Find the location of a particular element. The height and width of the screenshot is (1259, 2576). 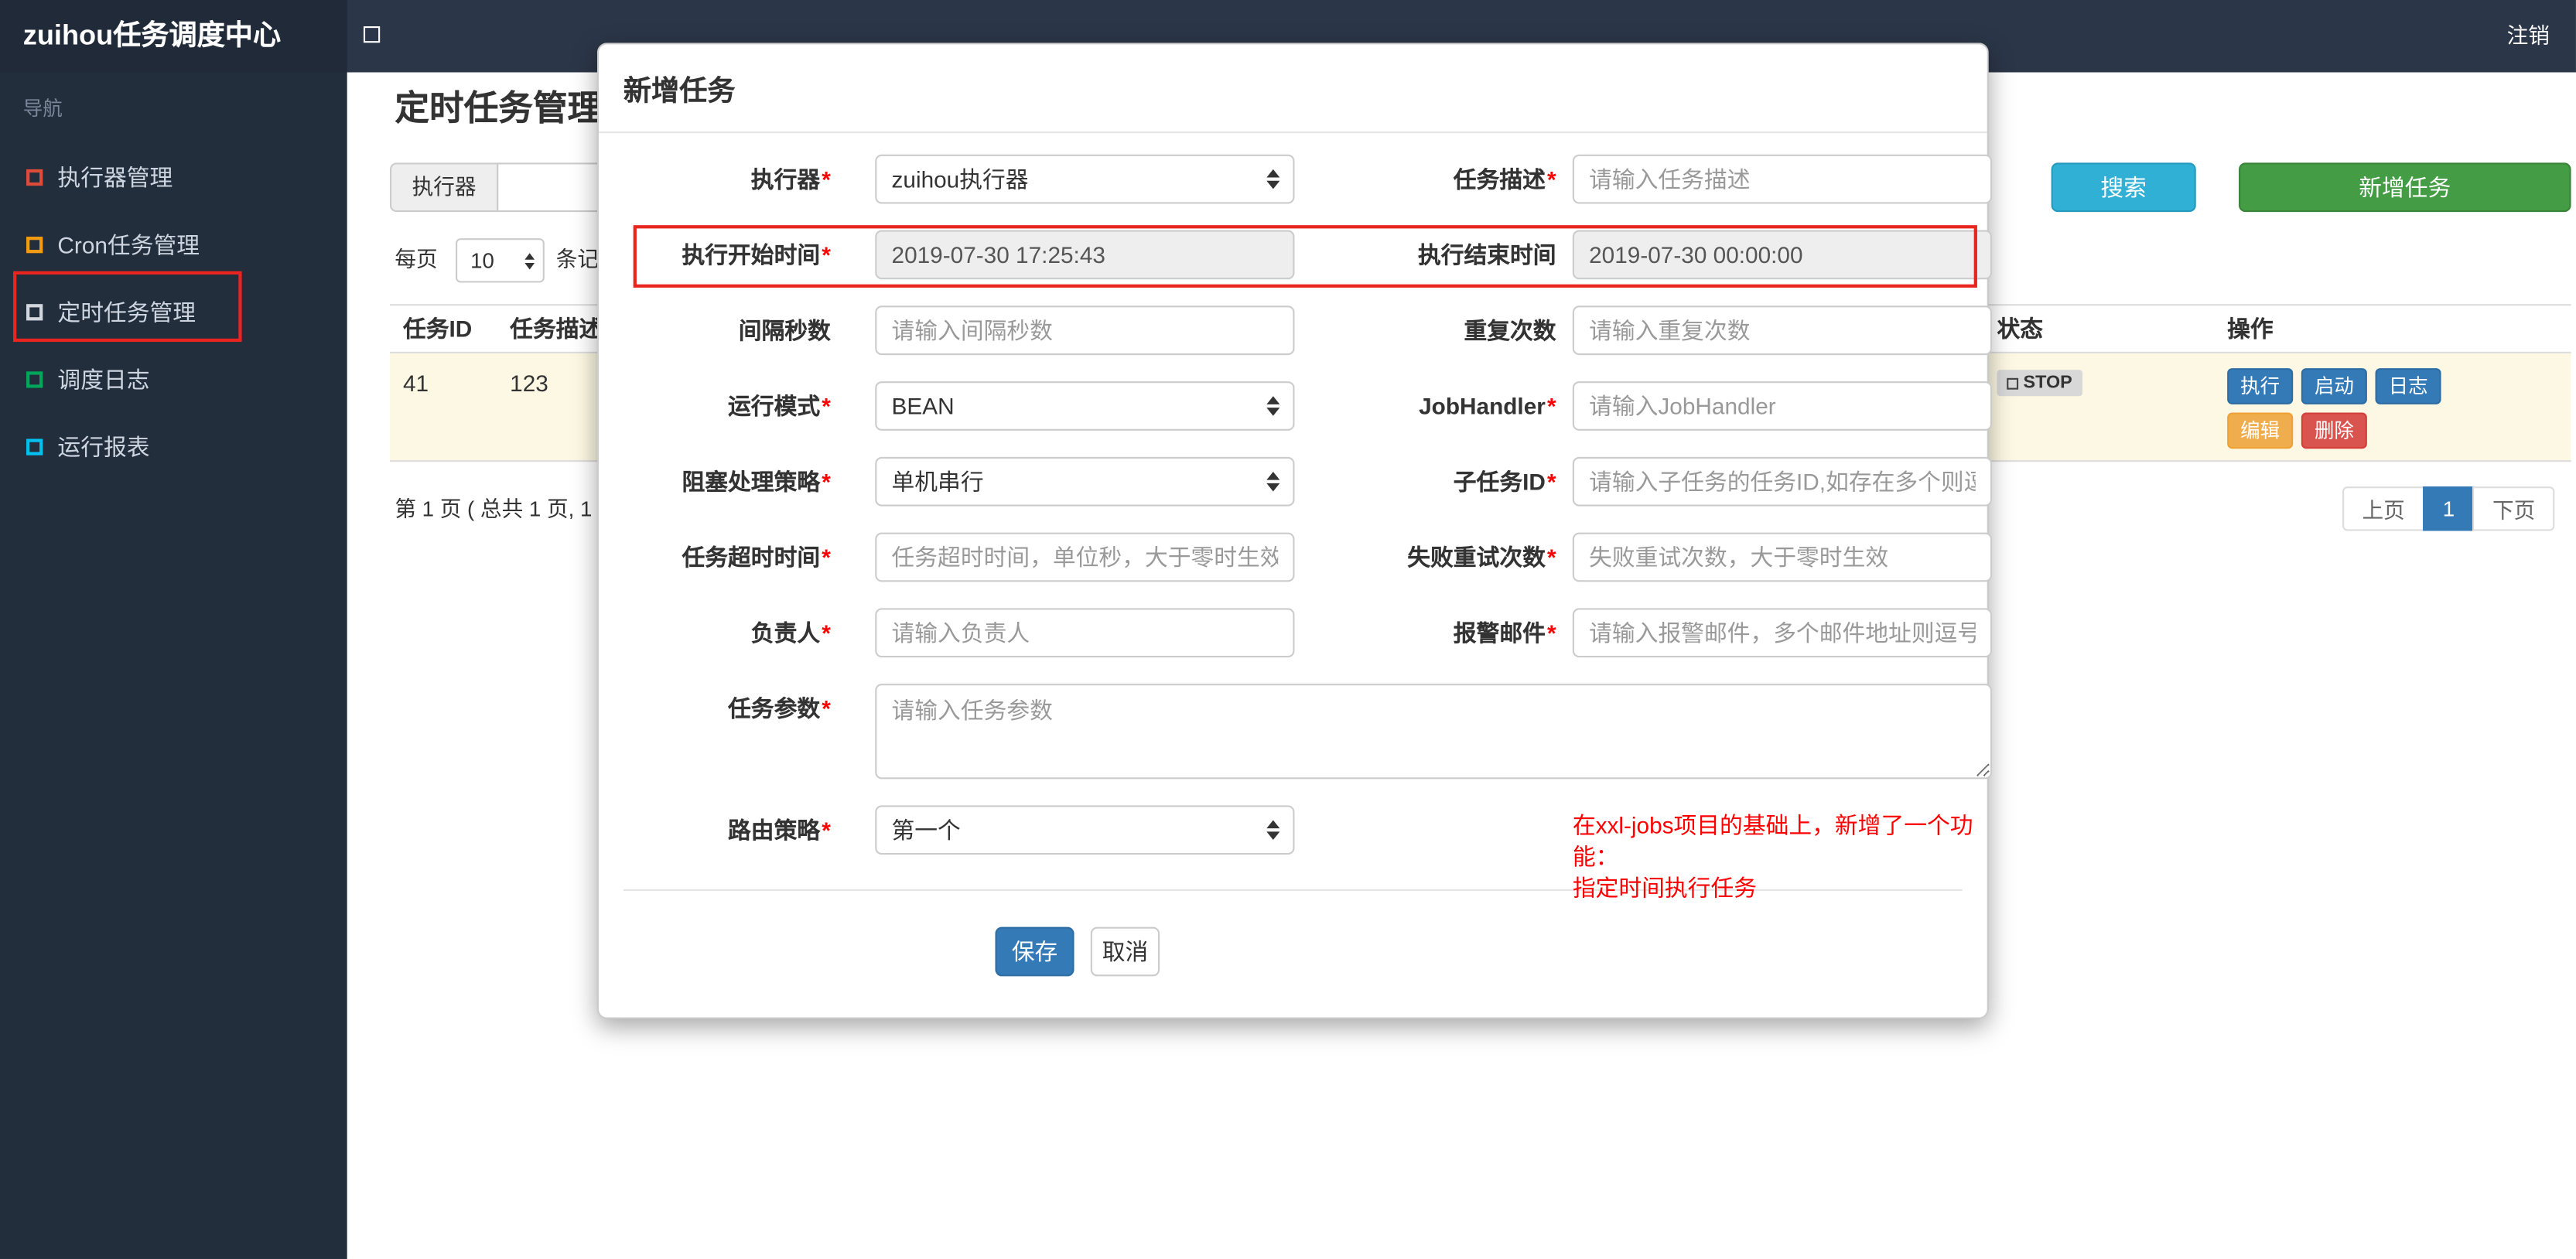

fail-retry-label: 失败重试次数 * is located at coordinates (1481, 557).